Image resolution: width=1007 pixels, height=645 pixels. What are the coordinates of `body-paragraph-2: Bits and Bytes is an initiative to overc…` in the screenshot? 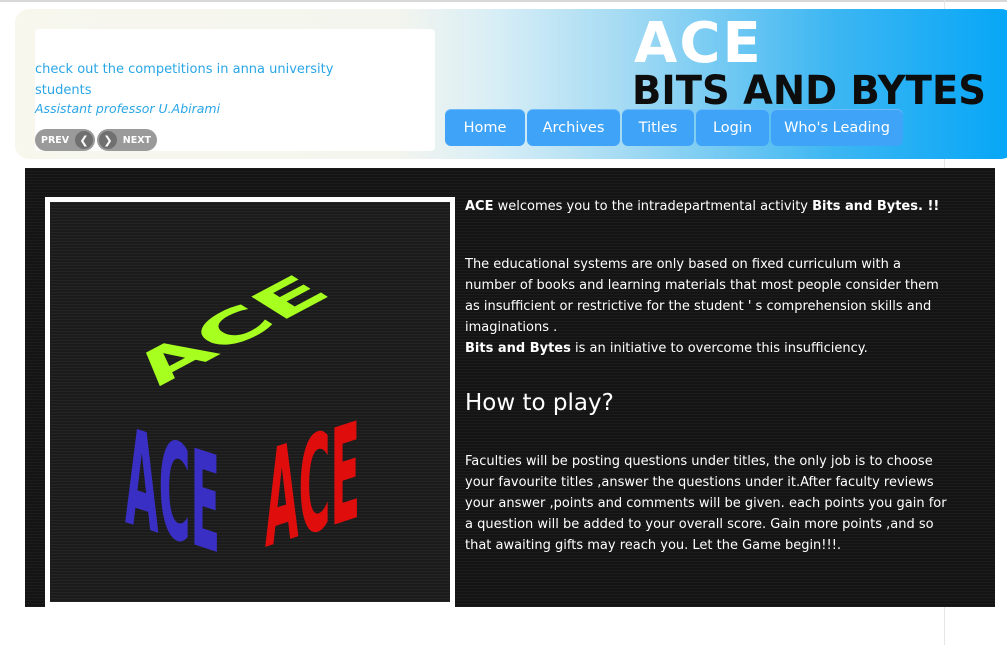 It's located at (707, 348).